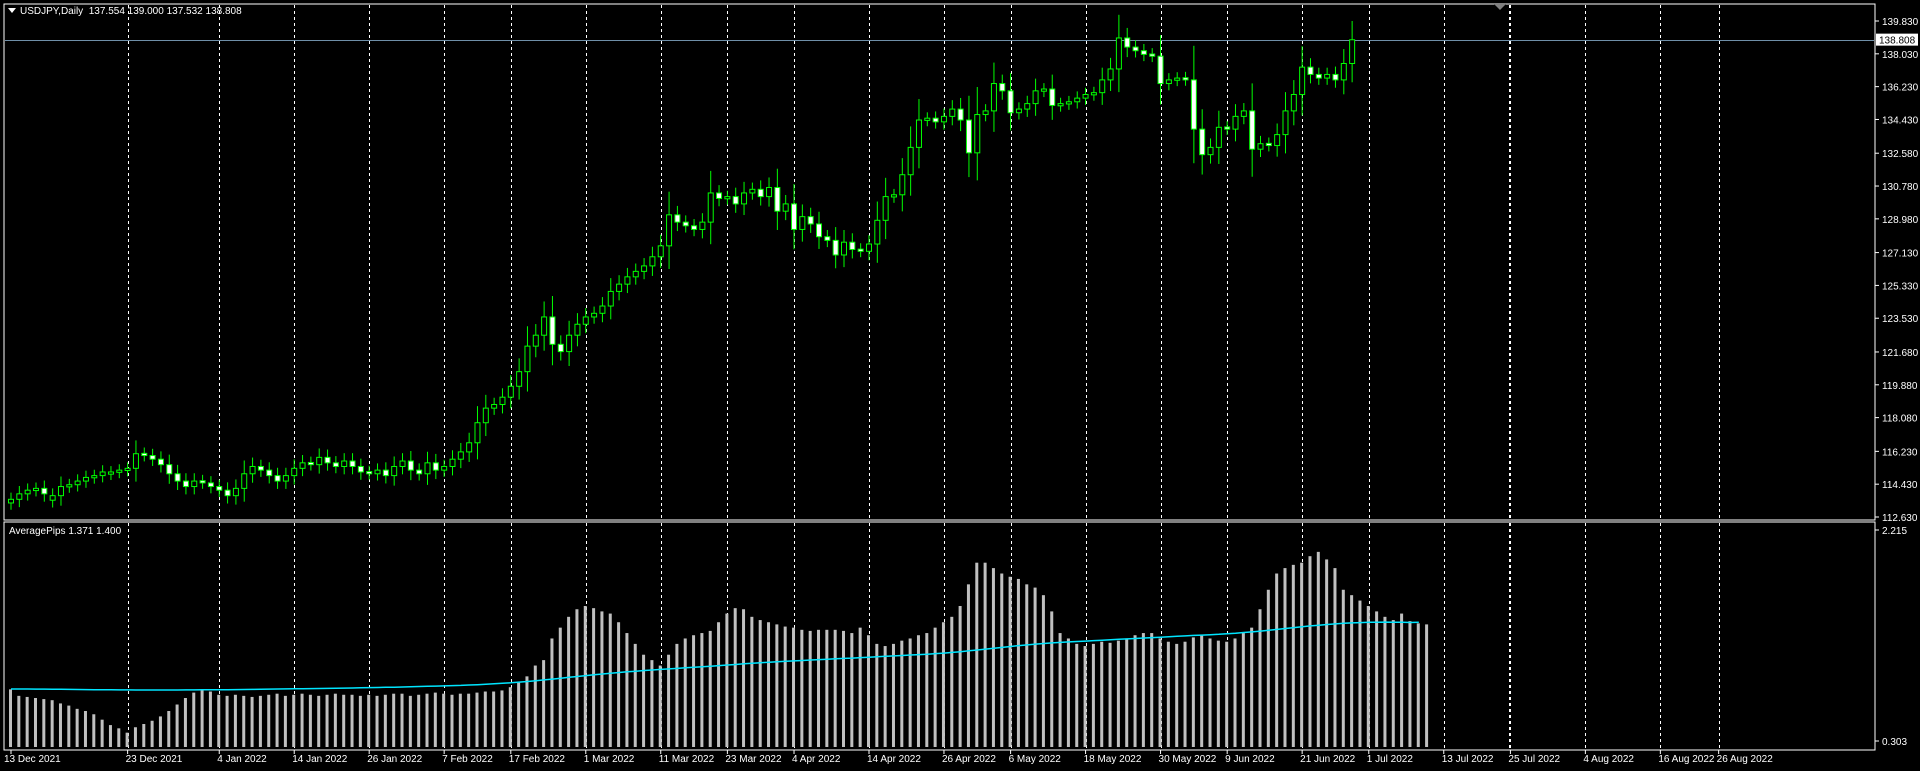  I want to click on price-tick-label: 125.330, so click(1900, 286).